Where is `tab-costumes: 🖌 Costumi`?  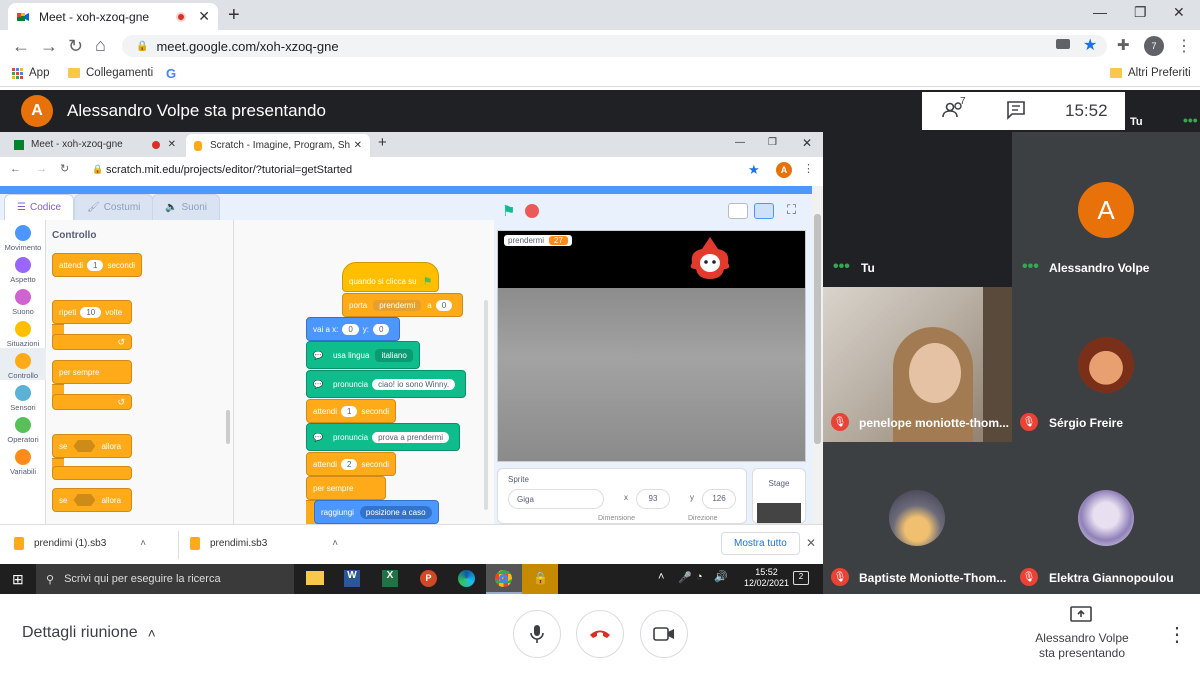
tab-costumes: 🖌 Costumi is located at coordinates (114, 207).